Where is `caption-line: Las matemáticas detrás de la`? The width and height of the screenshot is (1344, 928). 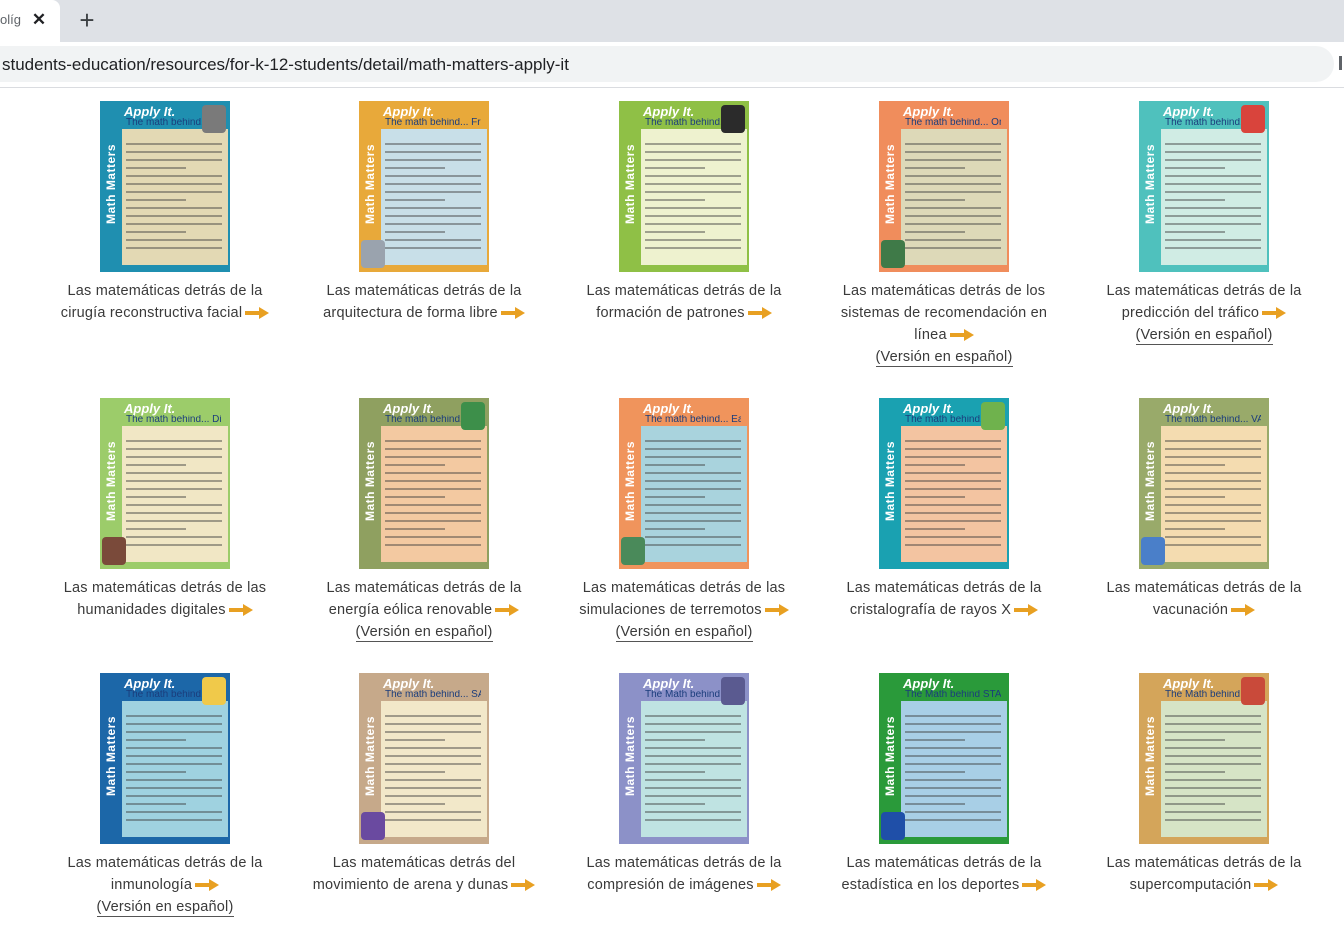
caption-line: Las matemáticas detrás de la is located at coordinates (1204, 588).